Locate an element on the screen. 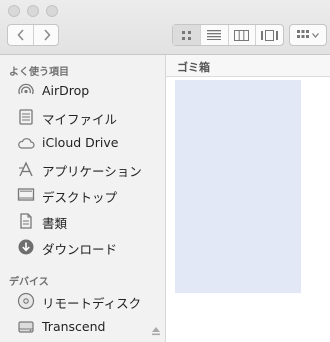  all-my-files-icon is located at coordinates (26, 117).